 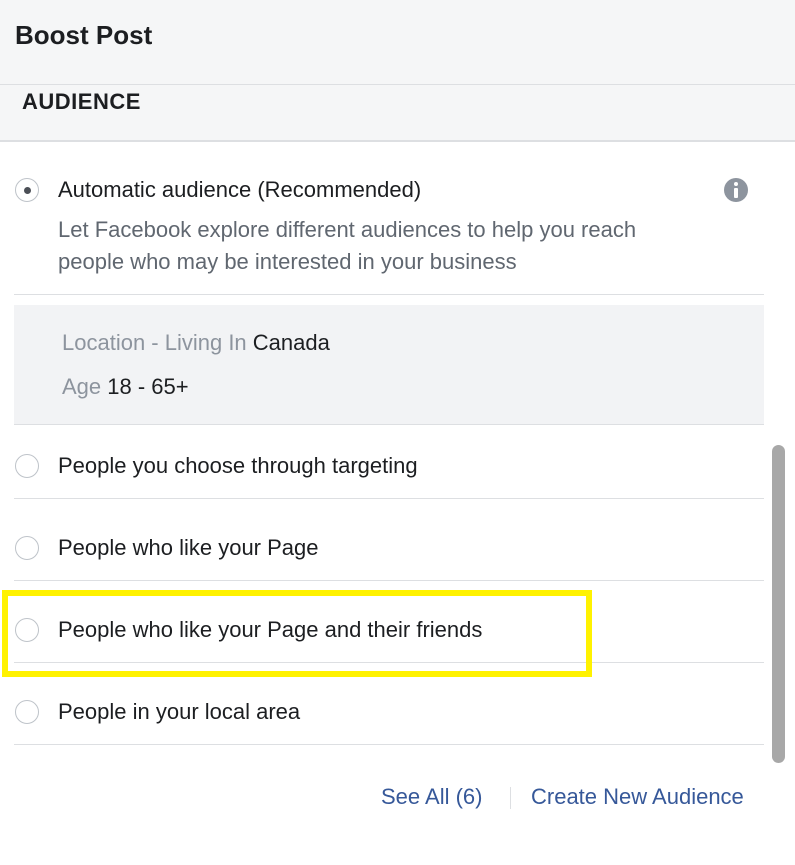 What do you see at coordinates (397, 113) in the screenshot?
I see `section-header: AUDIENCE` at bounding box center [397, 113].